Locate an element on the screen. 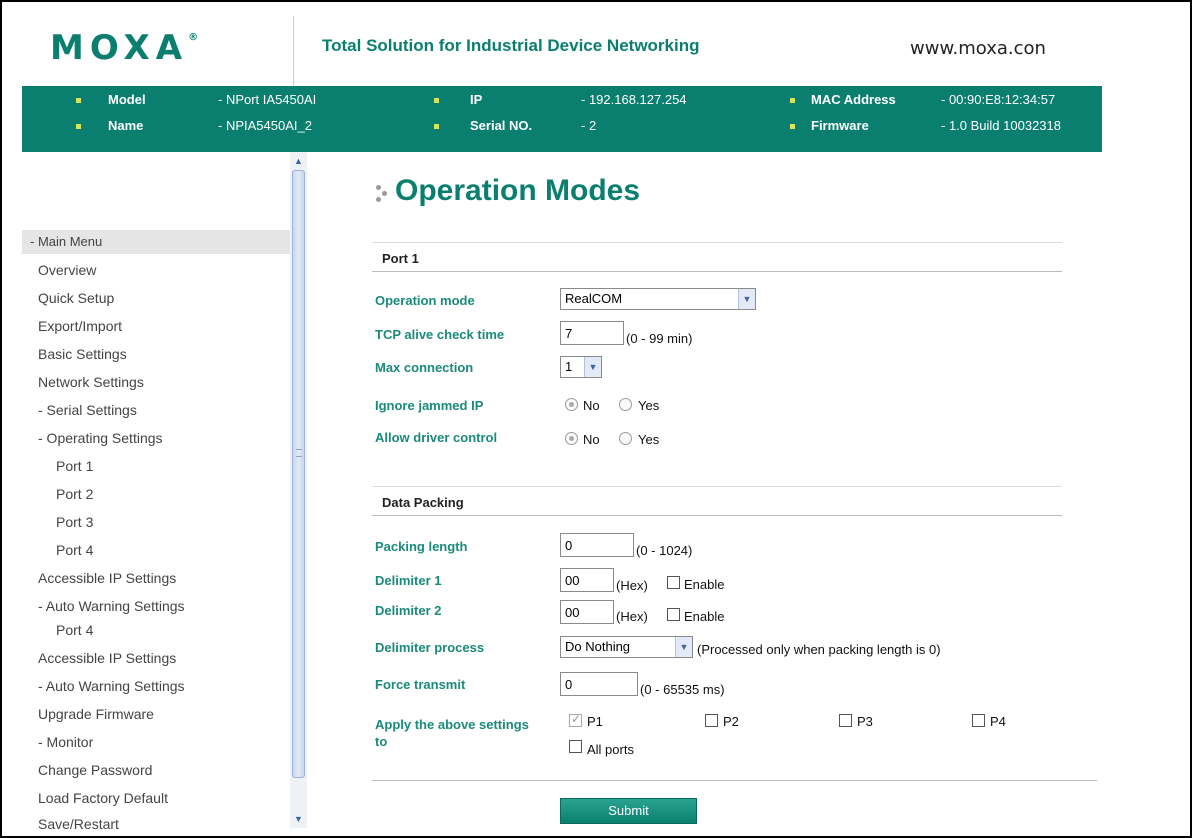 The image size is (1192, 838). menu-auto-warning: - Auto Warning Settings is located at coordinates (111, 606).